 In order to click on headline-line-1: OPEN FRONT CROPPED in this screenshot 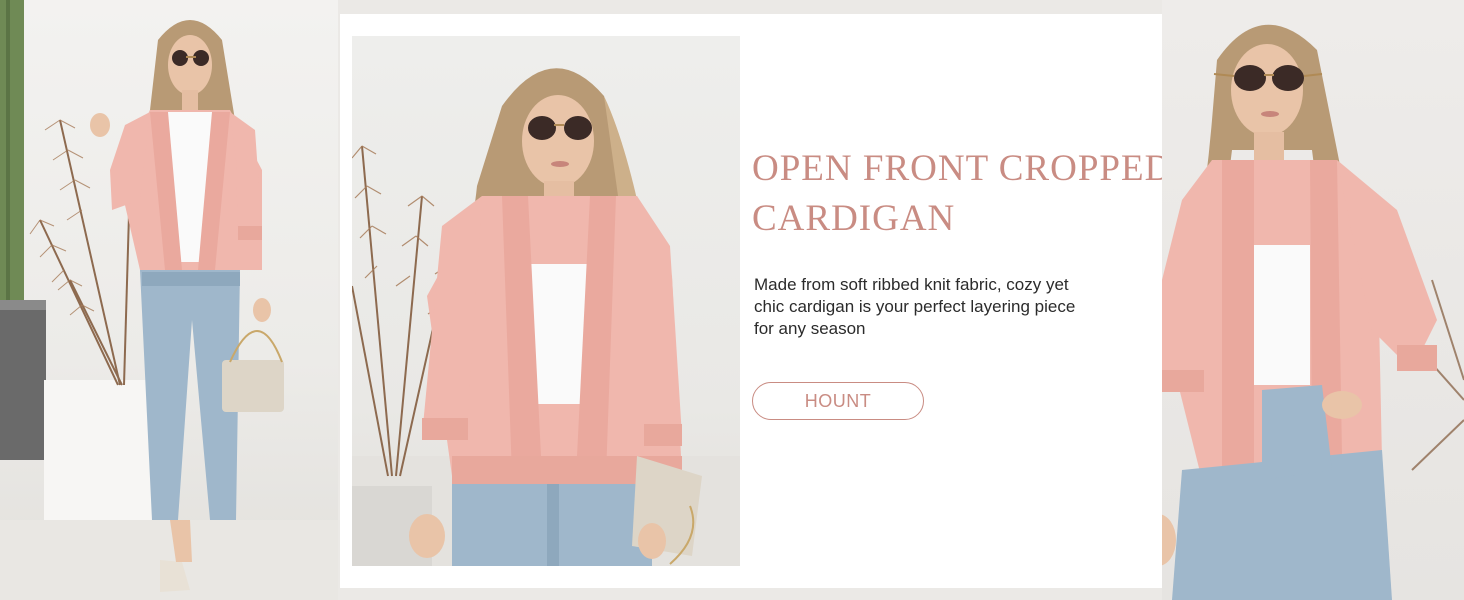, I will do `click(962, 168)`.